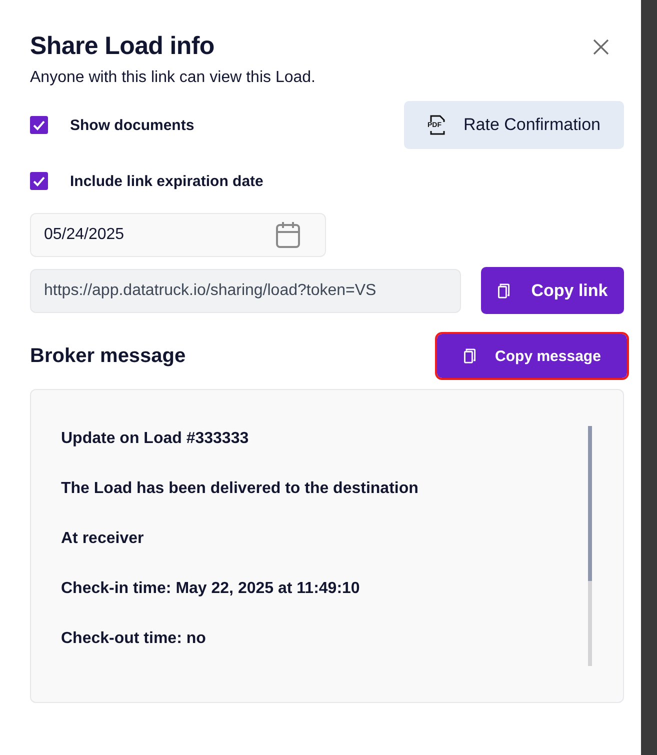 This screenshot has height=755, width=657. What do you see at coordinates (601, 47) in the screenshot?
I see `close-icon` at bounding box center [601, 47].